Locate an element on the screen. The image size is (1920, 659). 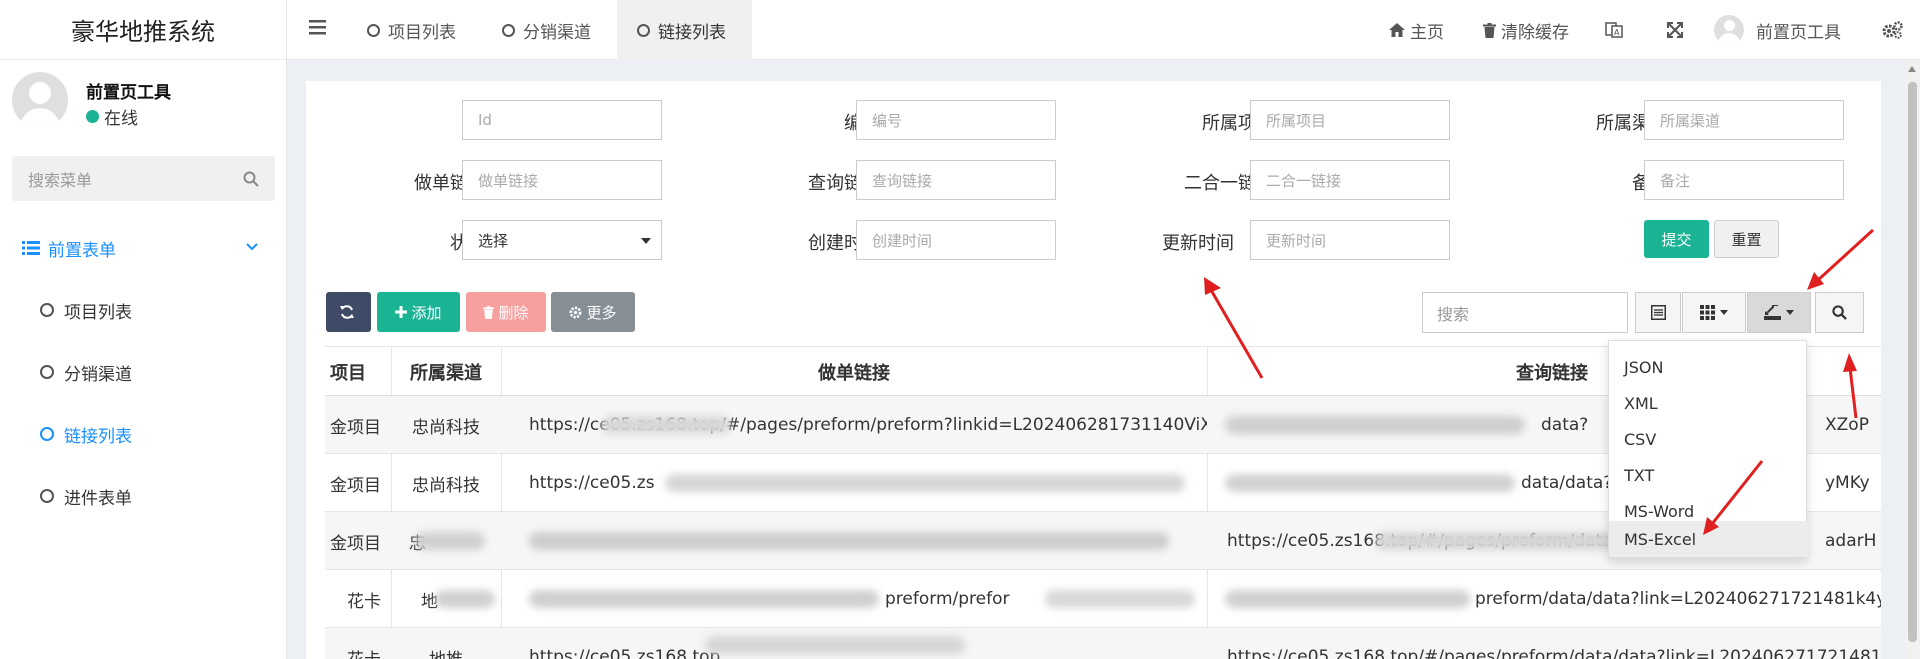
sidebar-item-channels: 分销渠道 is located at coordinates (86, 372).